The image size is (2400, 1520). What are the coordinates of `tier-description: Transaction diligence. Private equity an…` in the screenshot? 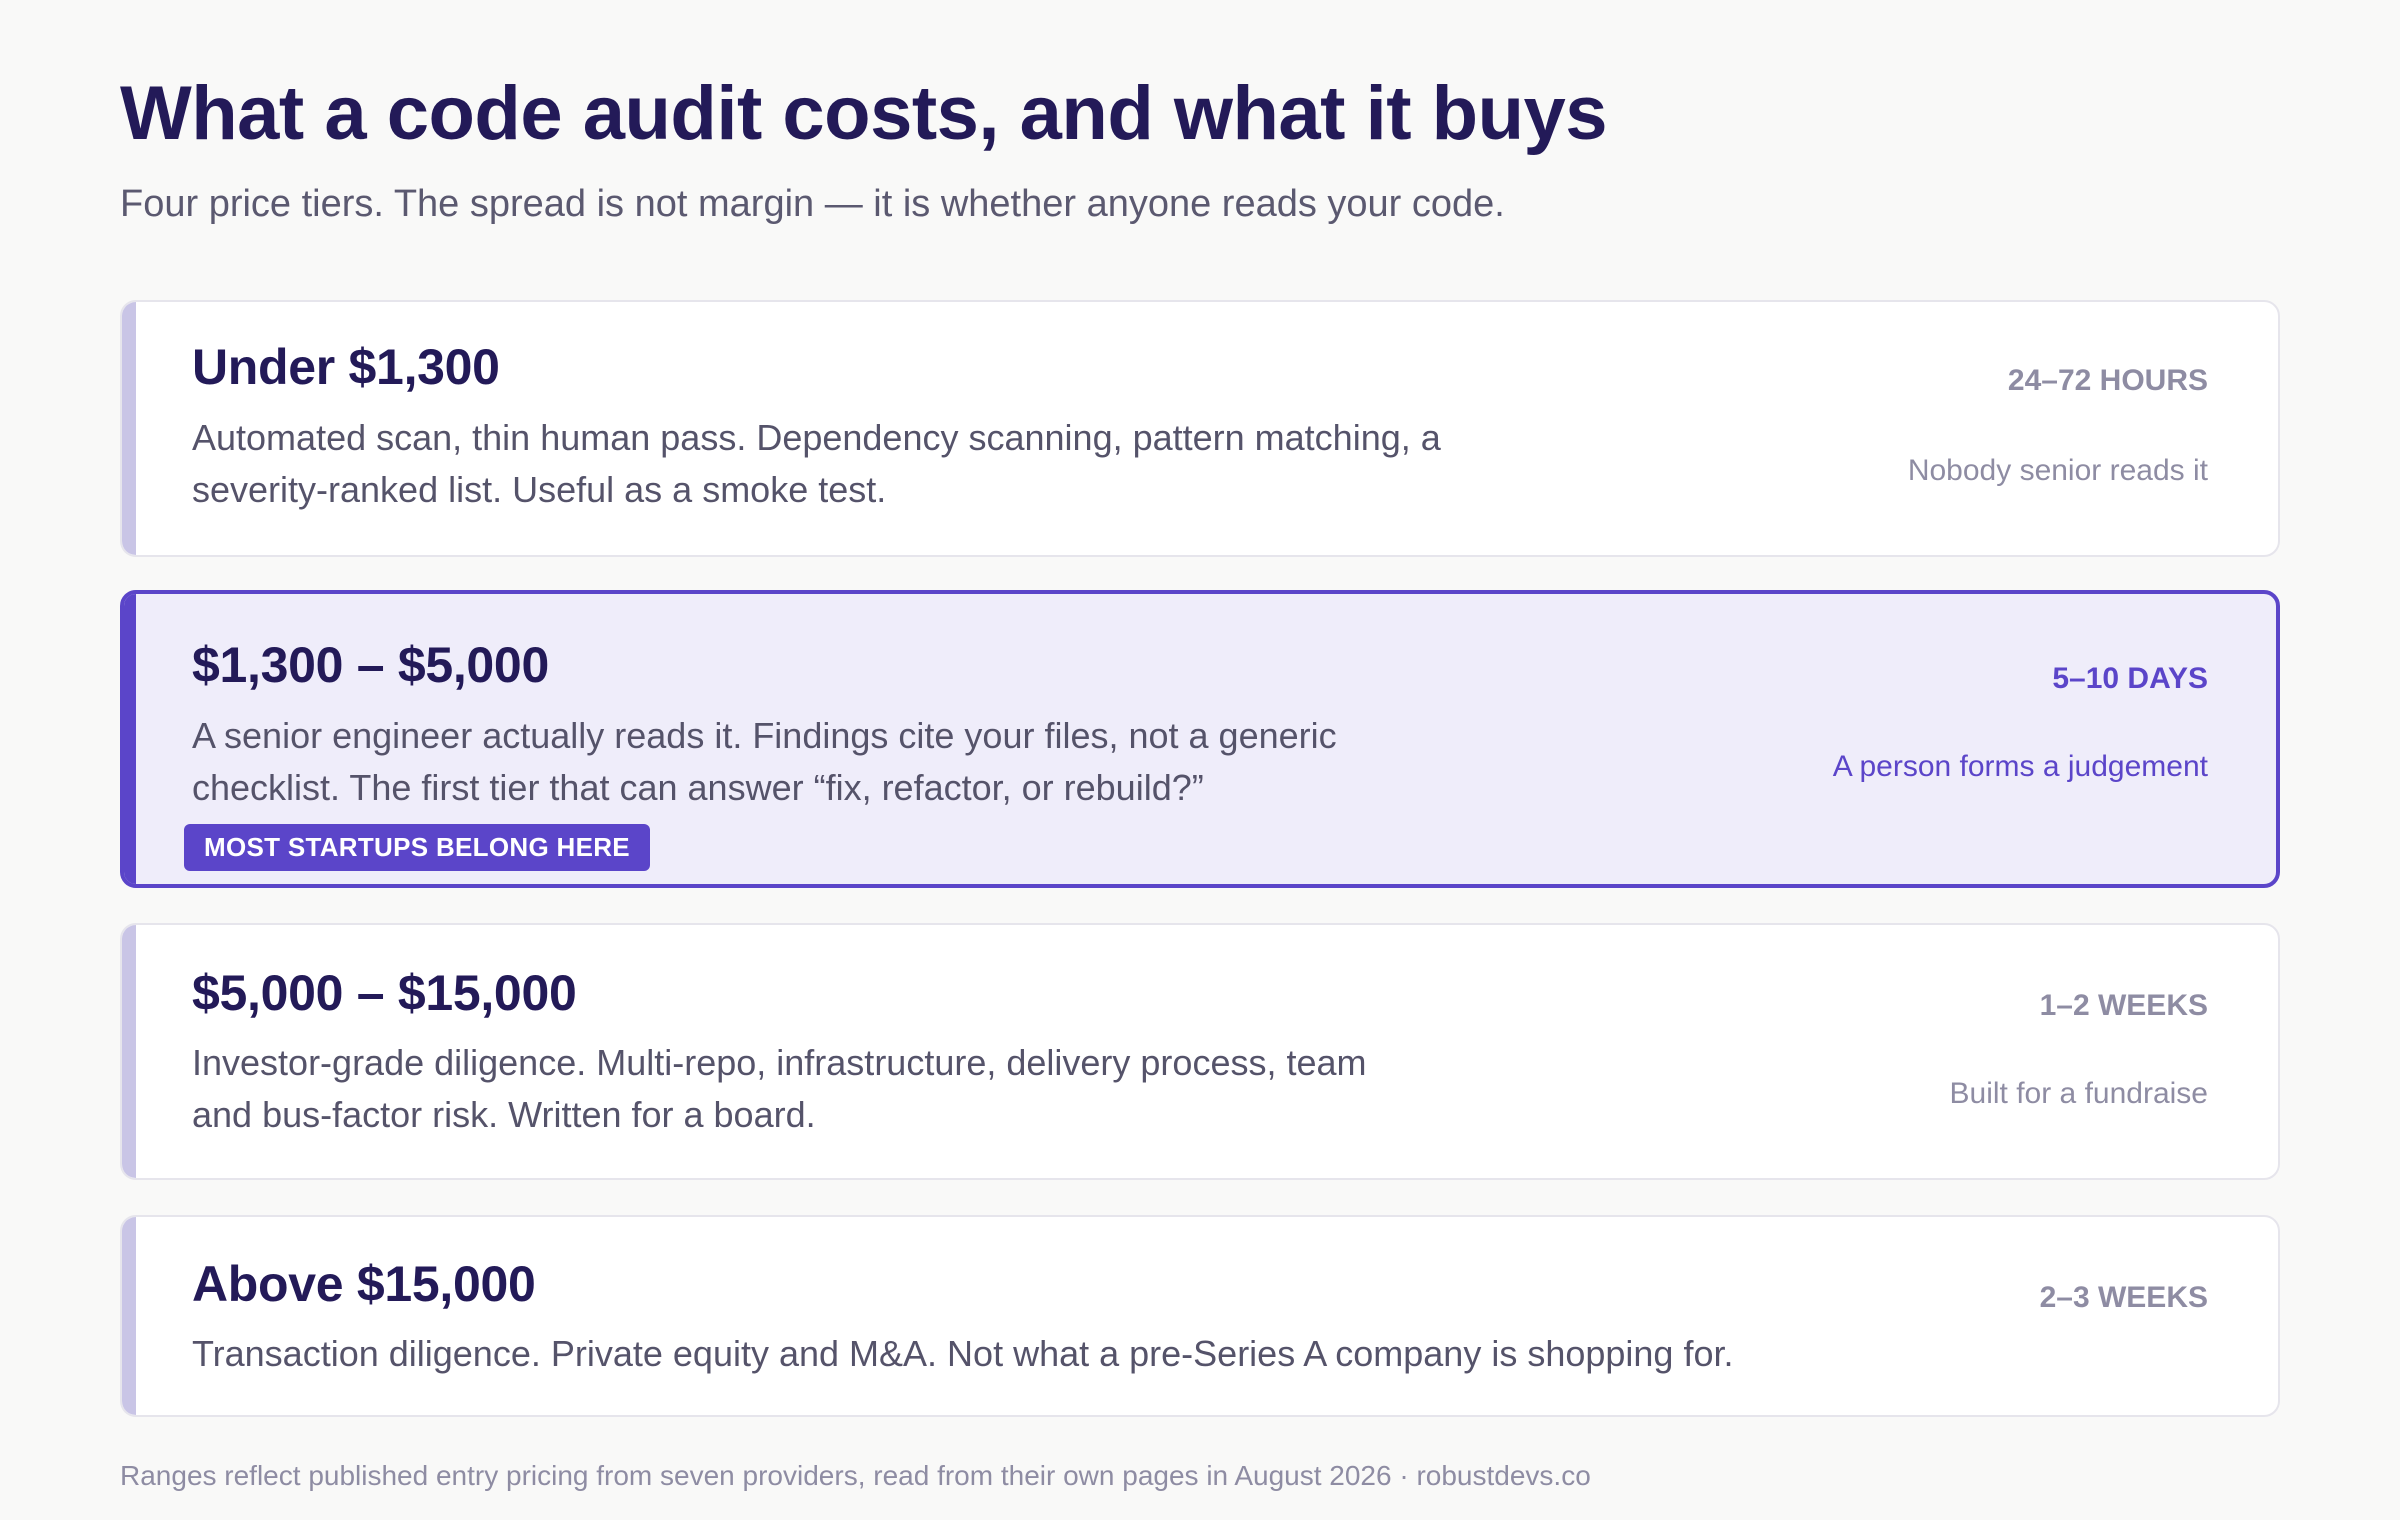 It's located at (963, 1353).